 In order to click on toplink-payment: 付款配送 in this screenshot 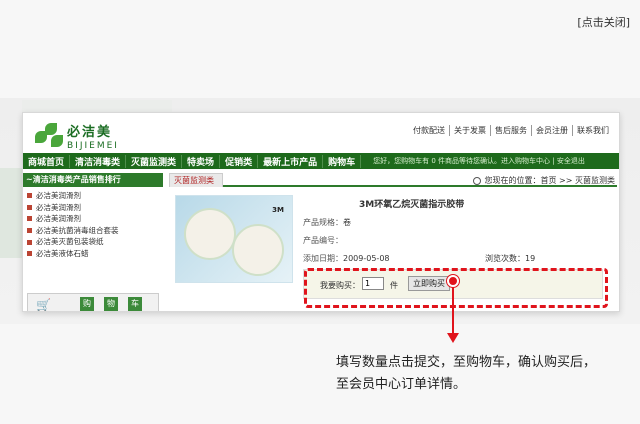, I will do `click(429, 130)`.